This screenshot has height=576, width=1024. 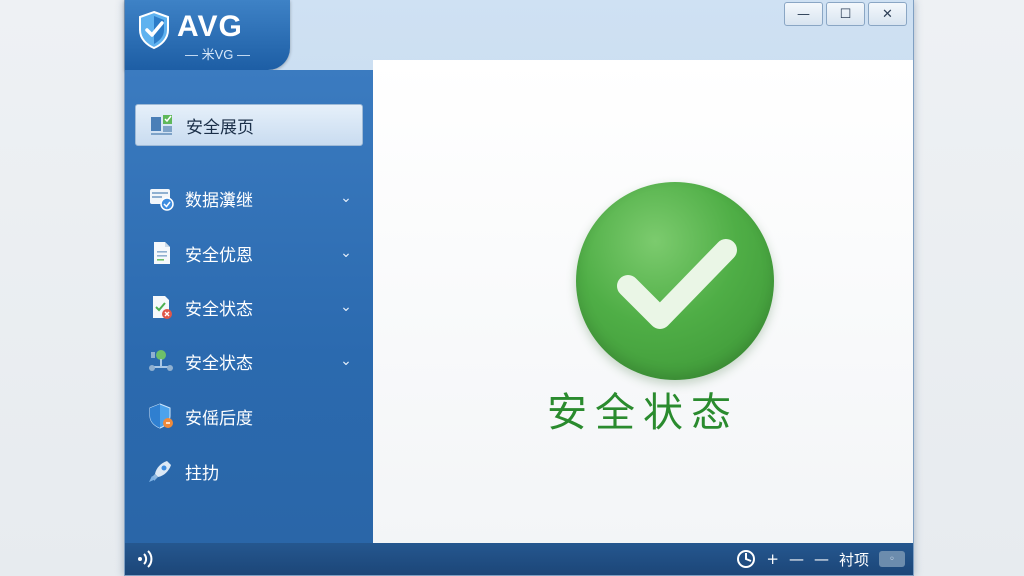 I want to click on window-controls: — ☐ ✕, so click(x=845, y=14).